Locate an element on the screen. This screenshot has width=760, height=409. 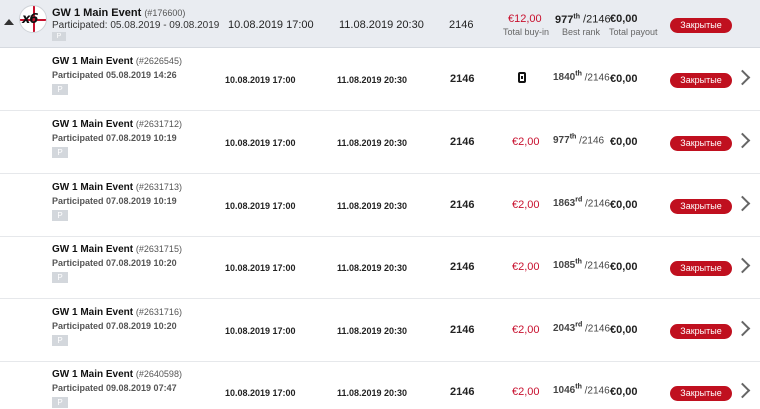
row-rank: 2043rd /2146 is located at coordinates (581, 328).